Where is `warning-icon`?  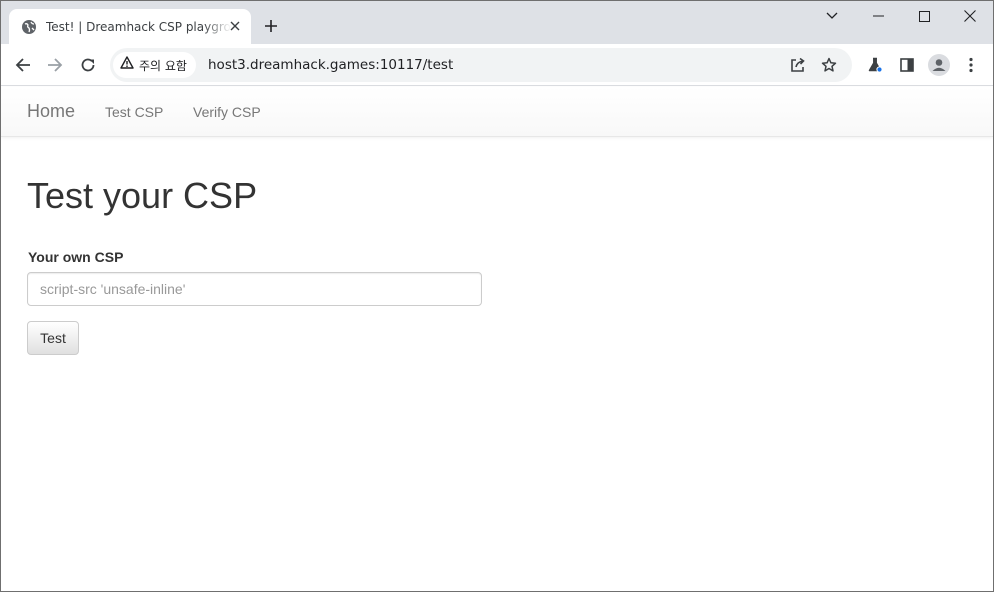
warning-icon is located at coordinates (127, 65).